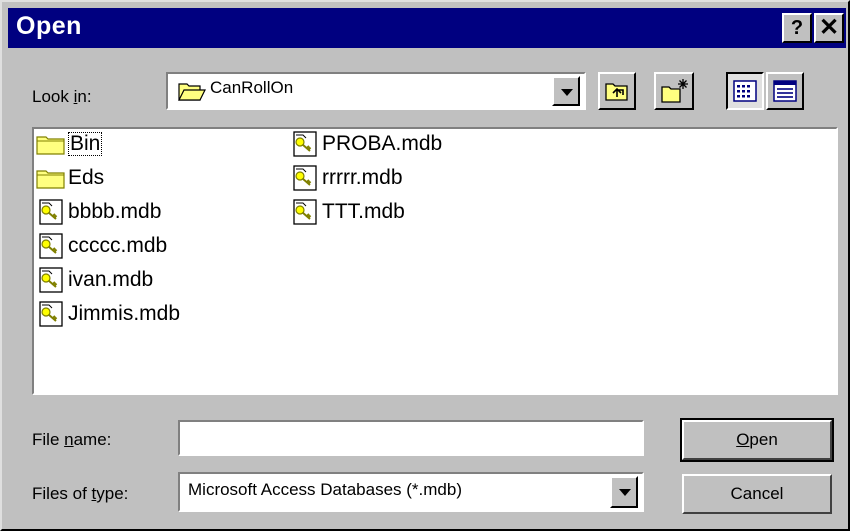  I want to click on file-item: Jimmis.mdb, so click(108, 314).